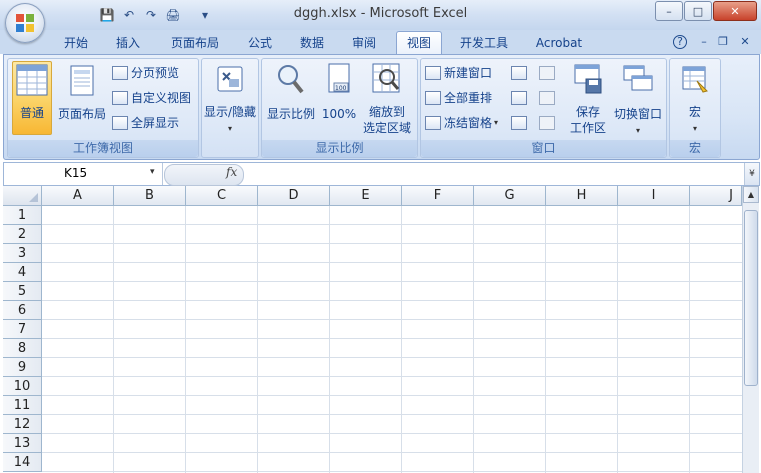  I want to click on minimize-button: –, so click(669, 11).